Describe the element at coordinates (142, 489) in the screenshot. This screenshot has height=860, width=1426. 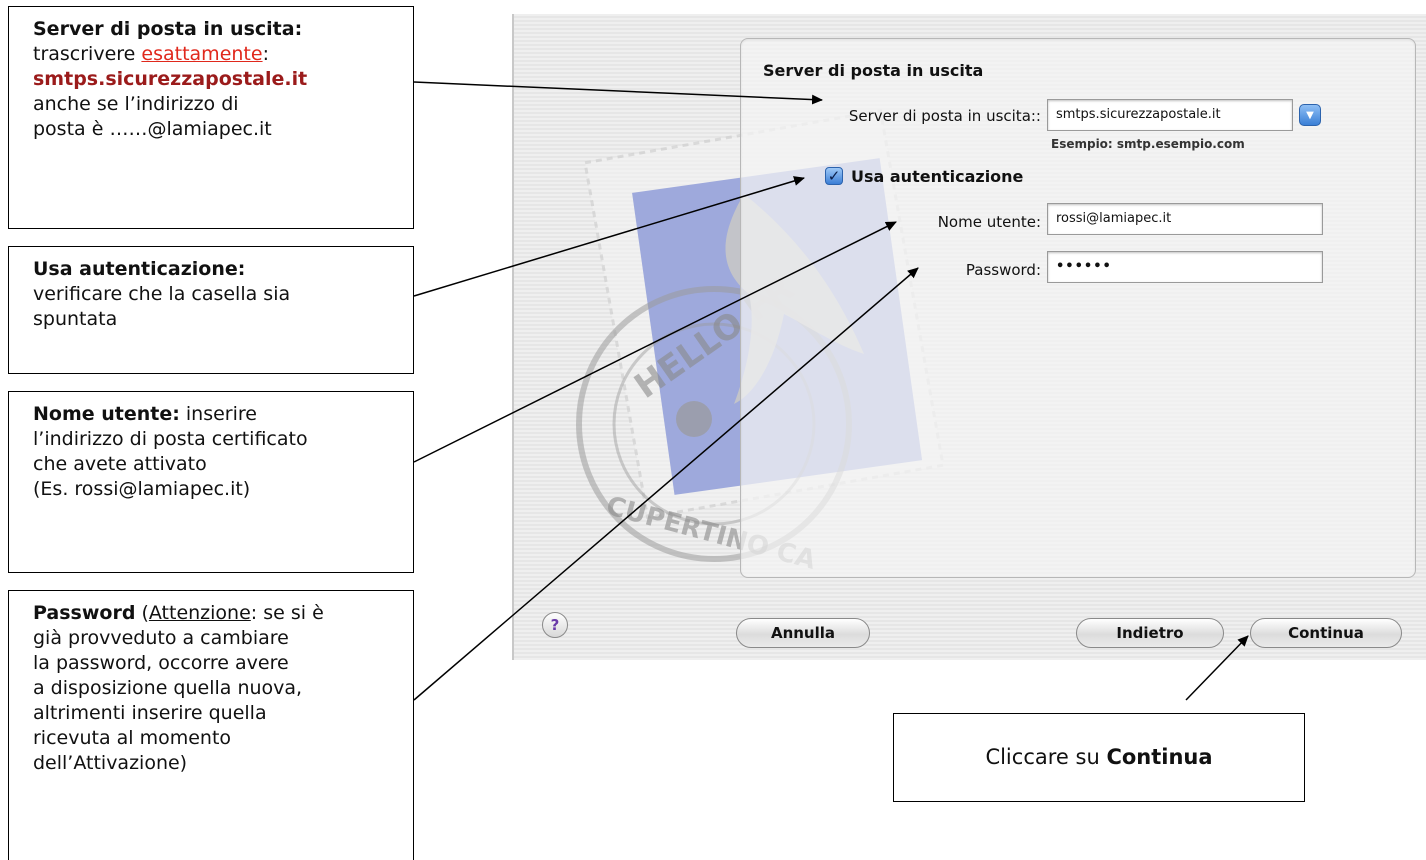
I see `note-text: (Es. rossi@lamiapec.it)` at that location.